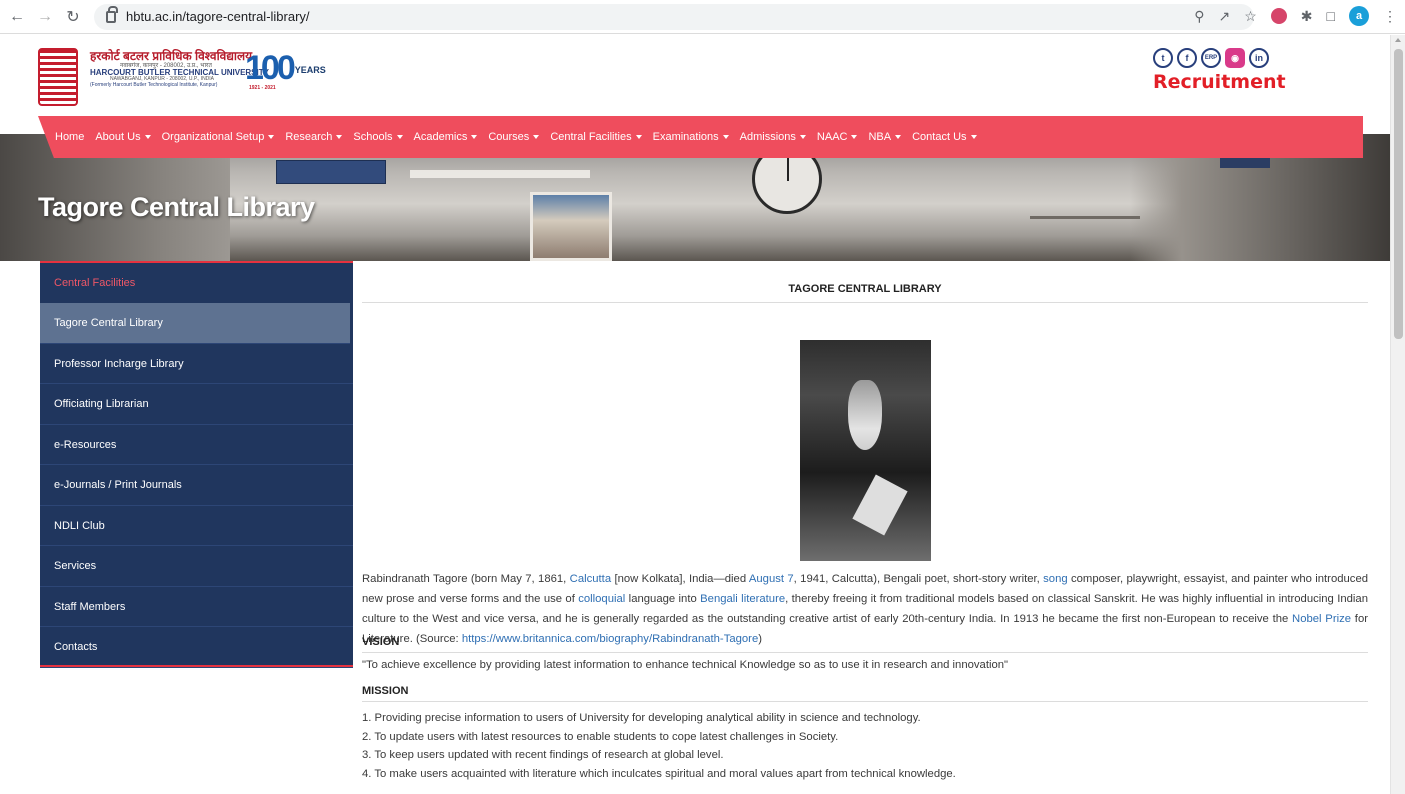  I want to click on centenary-logo: 100 YEARS 1921 - 2021, so click(285, 70).